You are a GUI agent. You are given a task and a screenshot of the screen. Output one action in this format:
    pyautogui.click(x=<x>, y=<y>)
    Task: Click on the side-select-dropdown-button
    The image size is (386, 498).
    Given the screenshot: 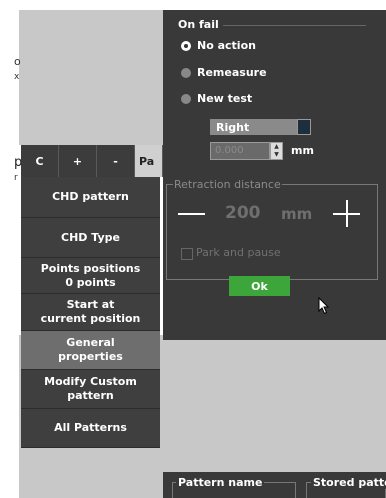 What is the action you would take?
    pyautogui.click(x=304, y=127)
    